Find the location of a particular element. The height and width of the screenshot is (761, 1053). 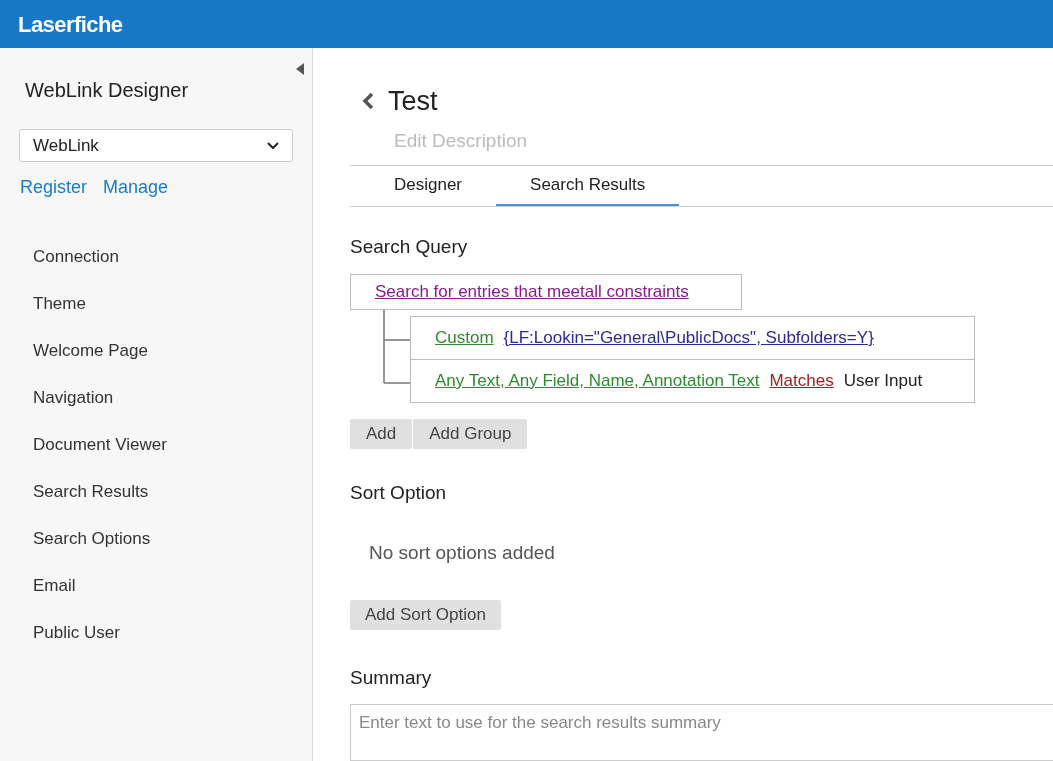

chevron-down-icon is located at coordinates (273, 145).